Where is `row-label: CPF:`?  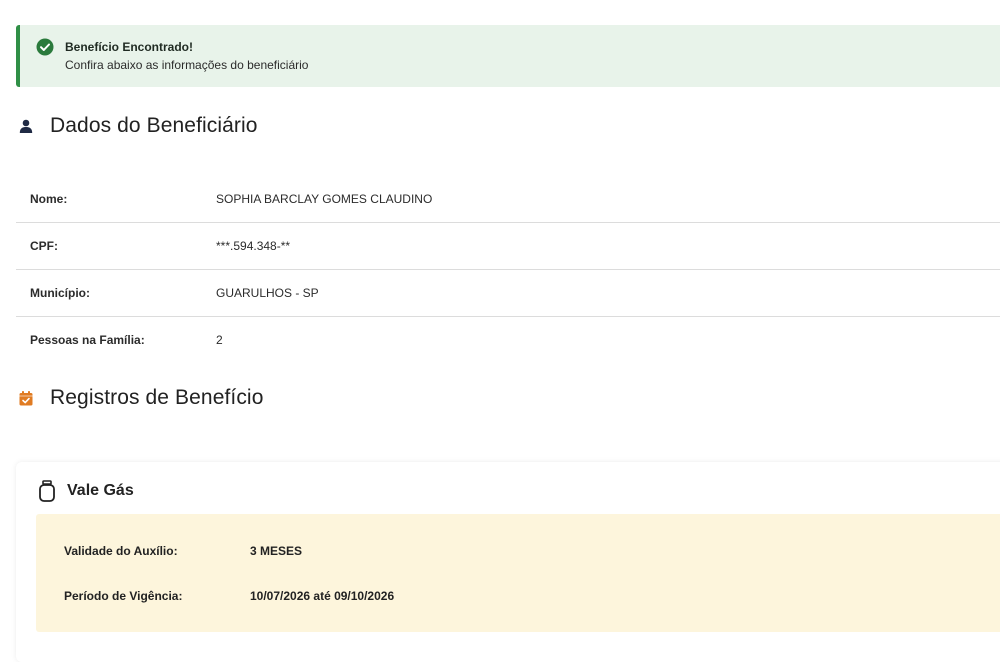
row-label: CPF: is located at coordinates (44, 246).